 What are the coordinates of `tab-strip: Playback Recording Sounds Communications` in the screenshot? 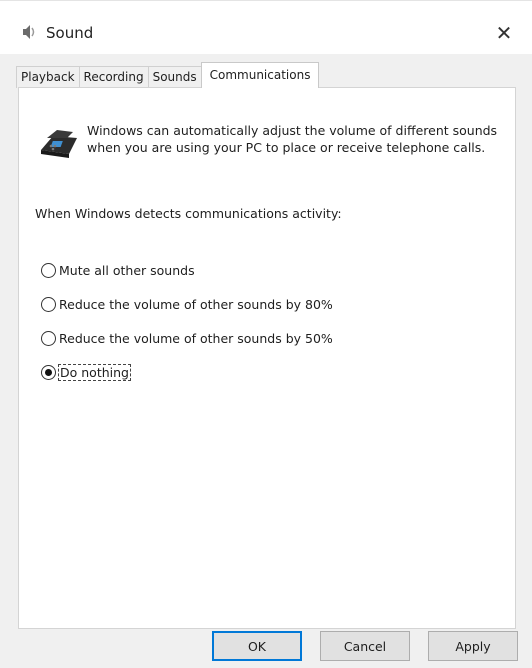 It's located at (168, 75).